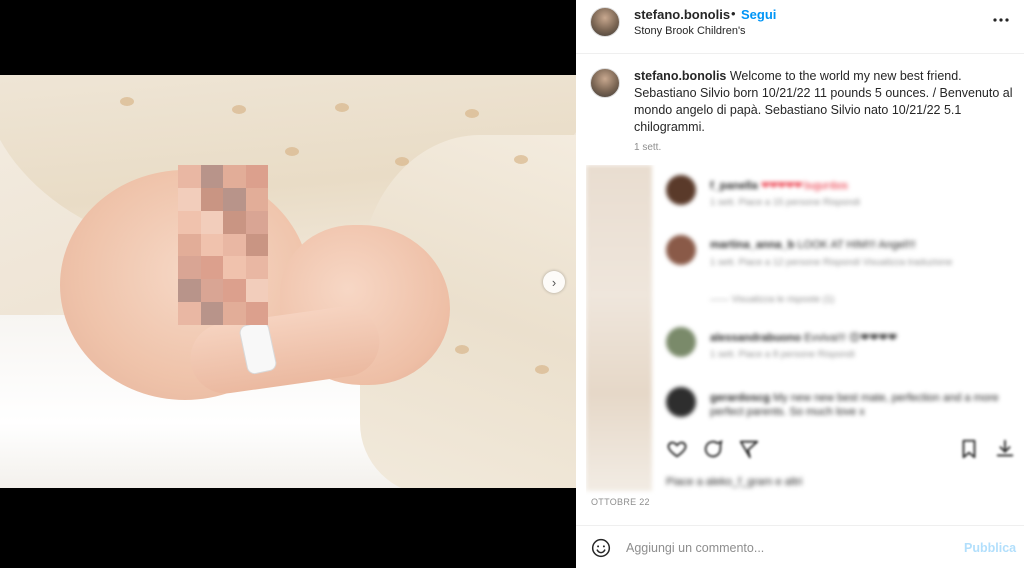  I want to click on comment-line: f_panella ❤❤❤❤❤ bugumbos, so click(779, 185).